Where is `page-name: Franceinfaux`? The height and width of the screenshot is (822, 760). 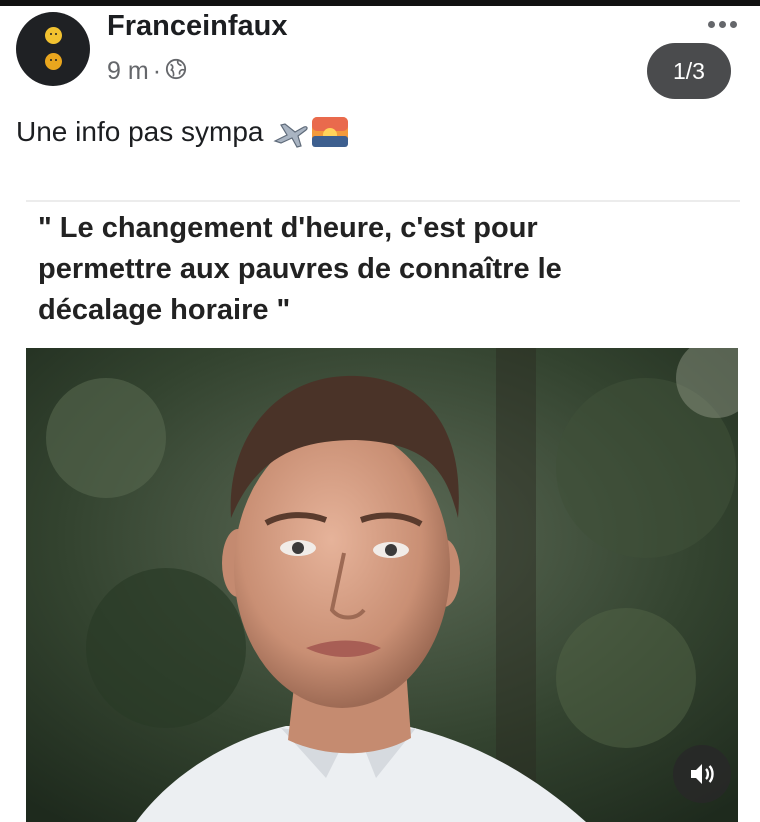 page-name: Franceinfaux is located at coordinates (197, 26).